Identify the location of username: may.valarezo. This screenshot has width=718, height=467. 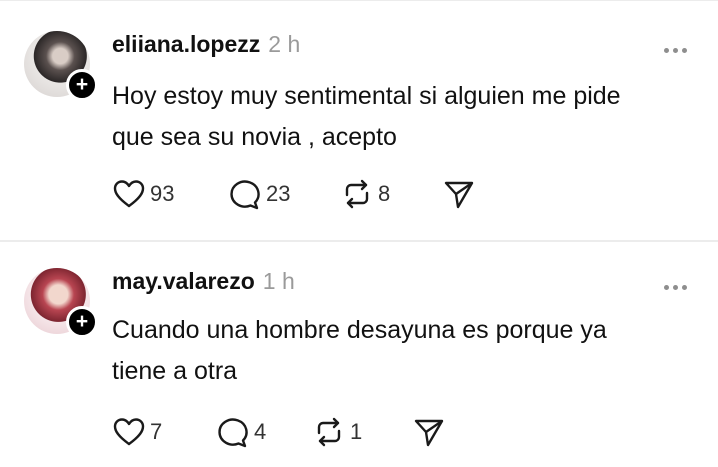
(183, 281).